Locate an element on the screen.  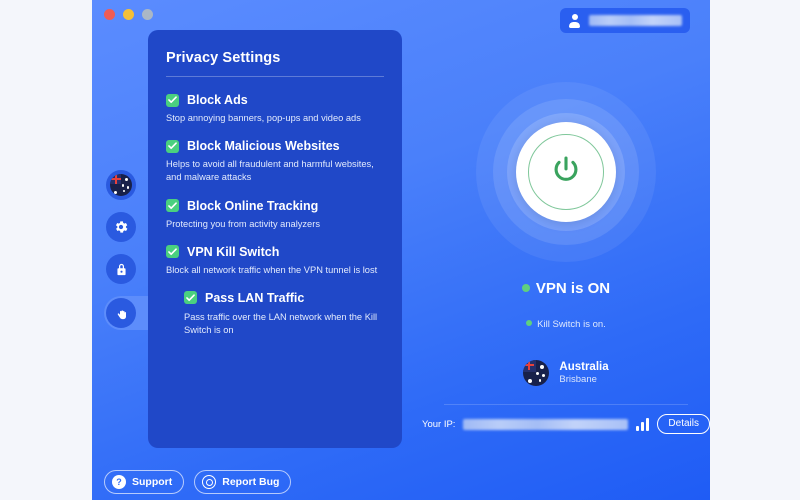
ip-value-redacted is located at coordinates (546, 424).